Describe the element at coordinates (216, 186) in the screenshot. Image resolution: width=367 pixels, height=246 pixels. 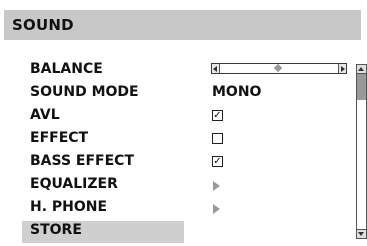
I see `equalizer-submenu-arrow-icon` at that location.